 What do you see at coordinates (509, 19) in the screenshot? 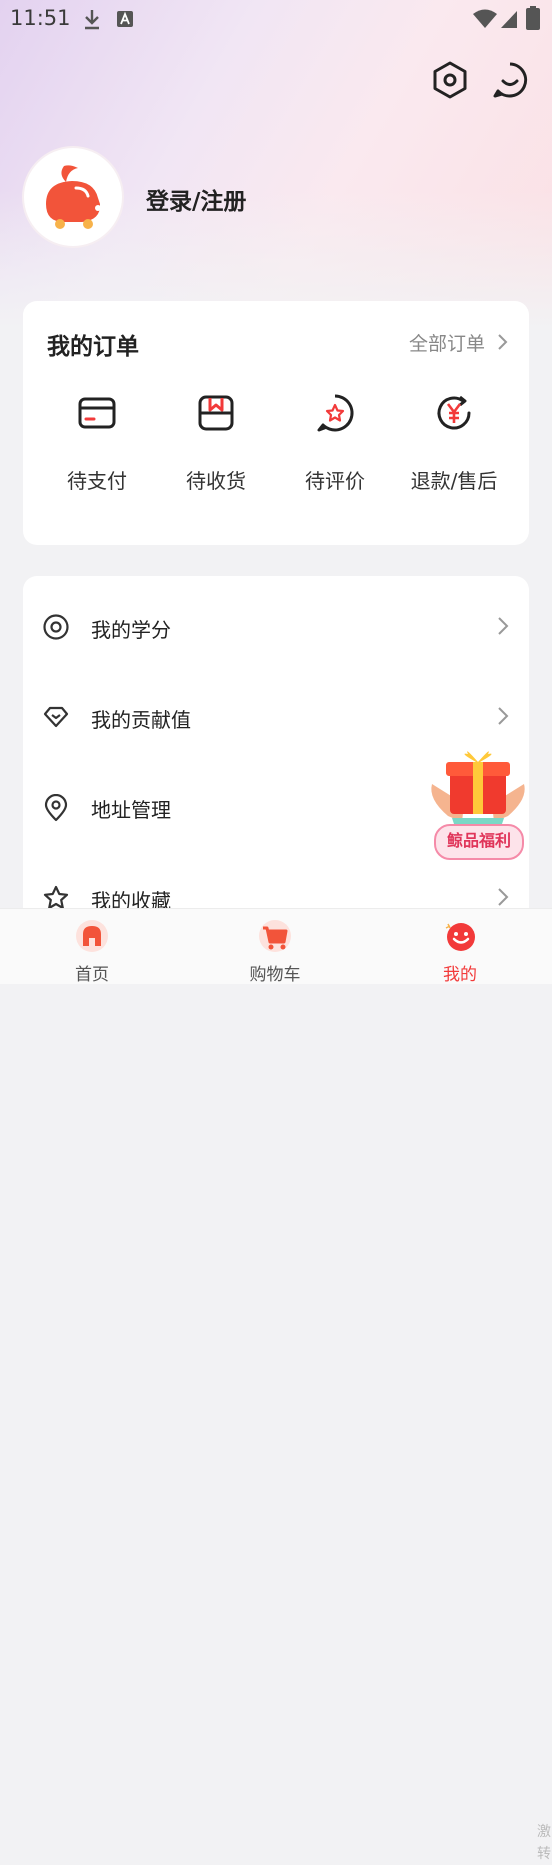
I see `signal-icon` at bounding box center [509, 19].